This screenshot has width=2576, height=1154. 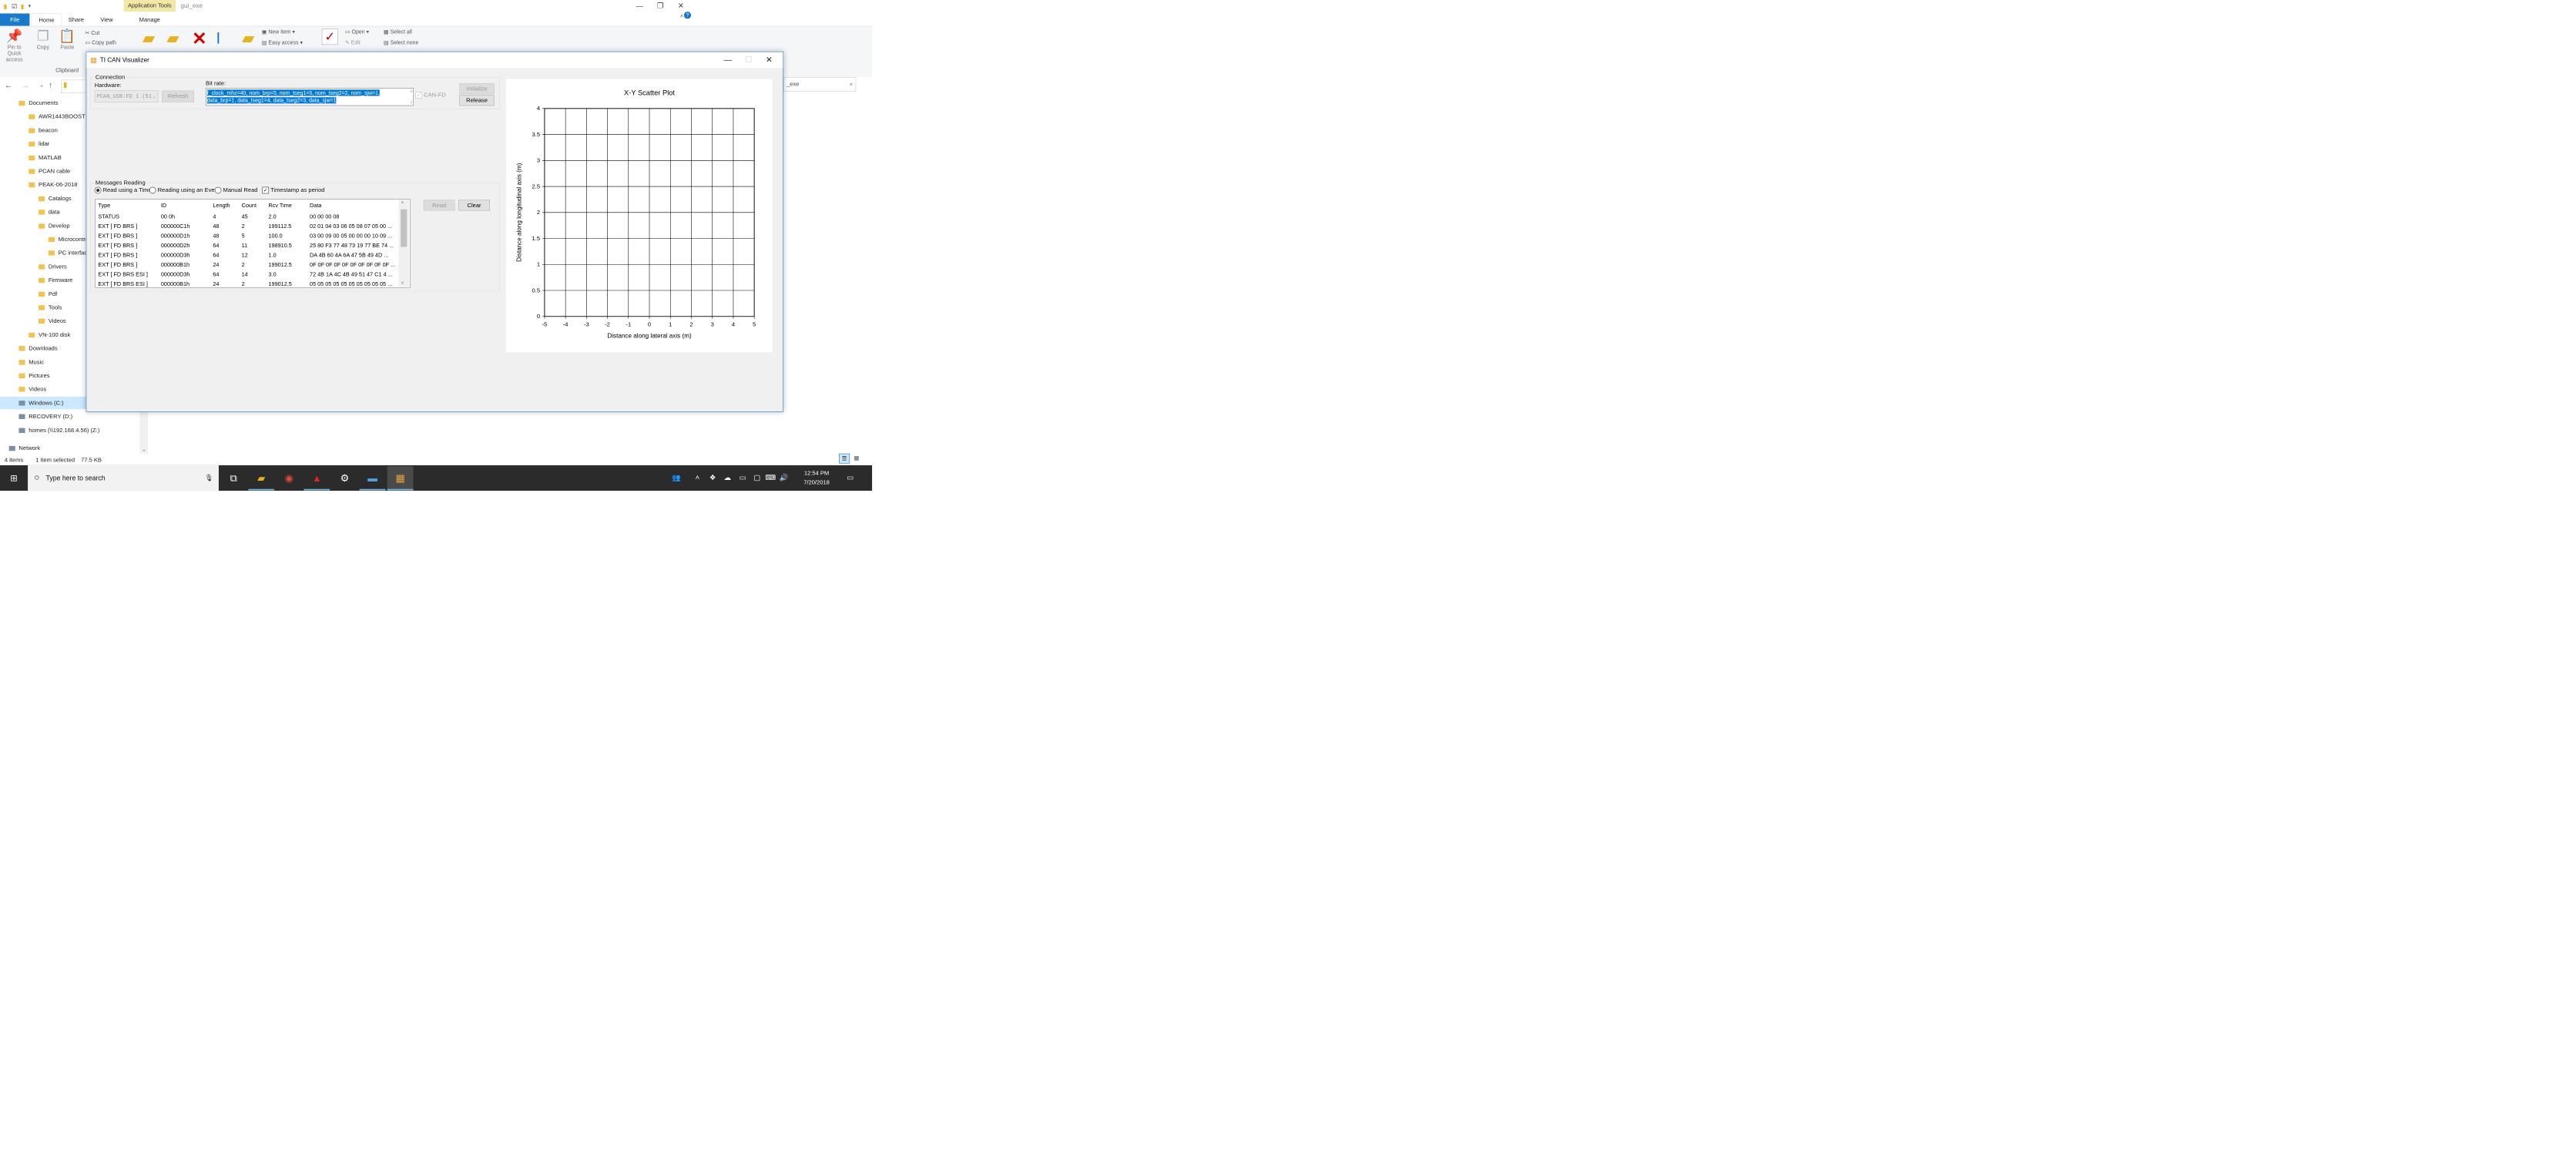 I want to click on up-icon: ↑, so click(x=50, y=85).